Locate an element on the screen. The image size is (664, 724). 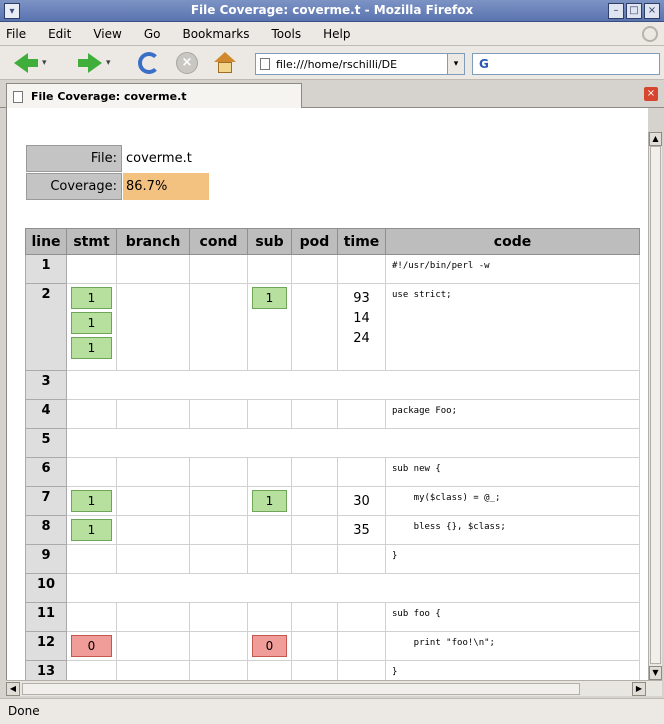
stmt-count: 0 is located at coordinates (91, 646).